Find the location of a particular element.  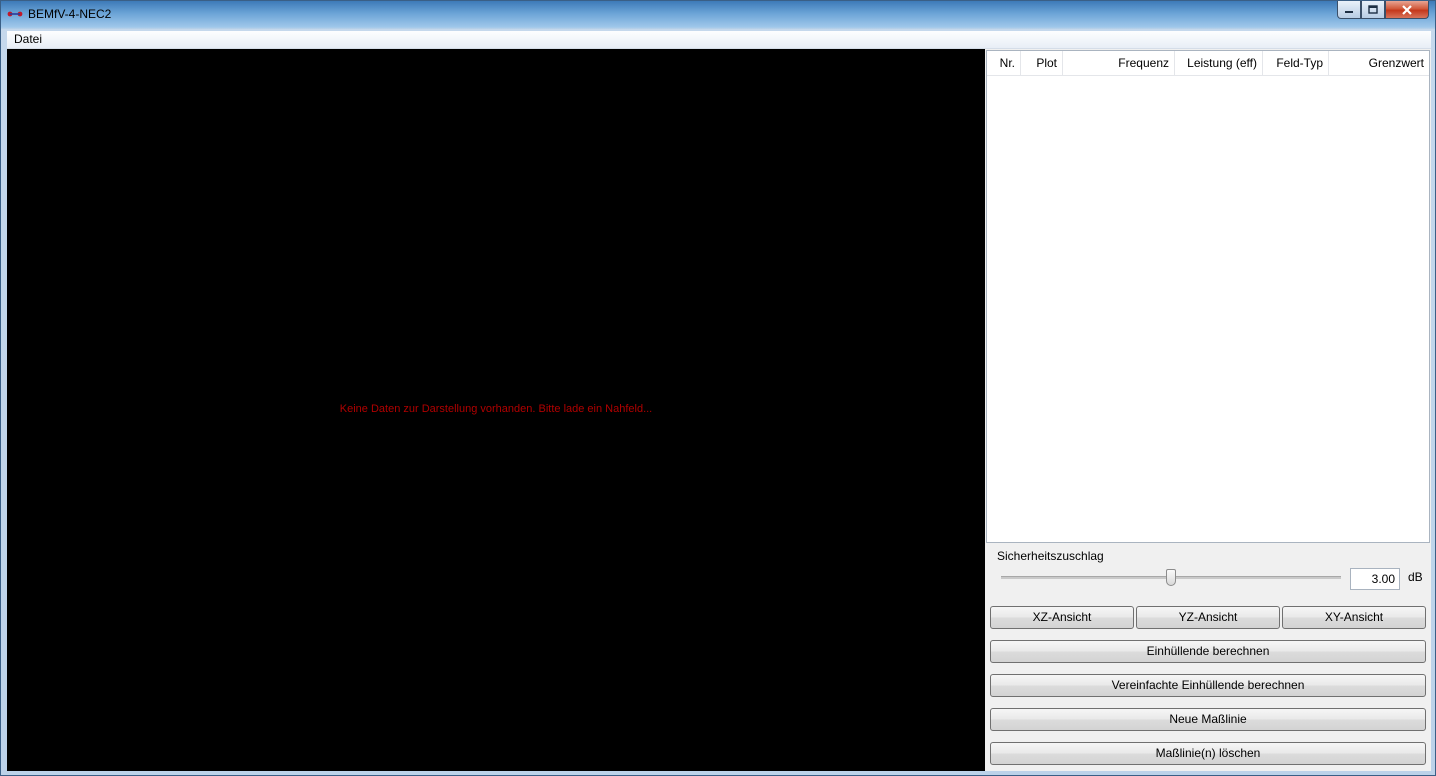

window-controls is located at coordinates (1383, 10).